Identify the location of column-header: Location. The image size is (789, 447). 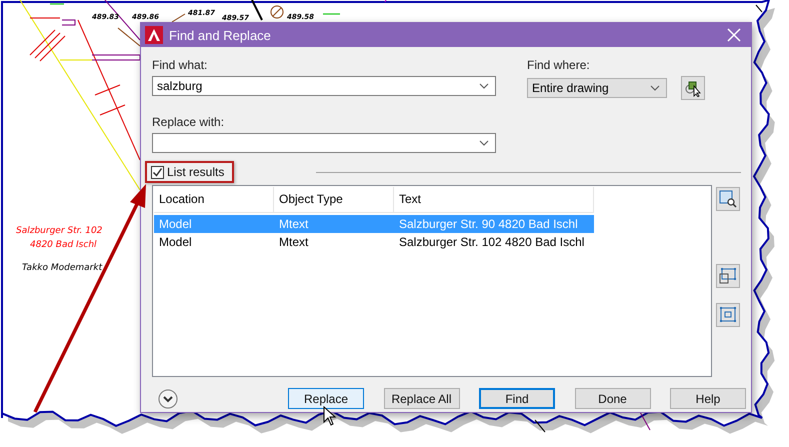
(214, 199).